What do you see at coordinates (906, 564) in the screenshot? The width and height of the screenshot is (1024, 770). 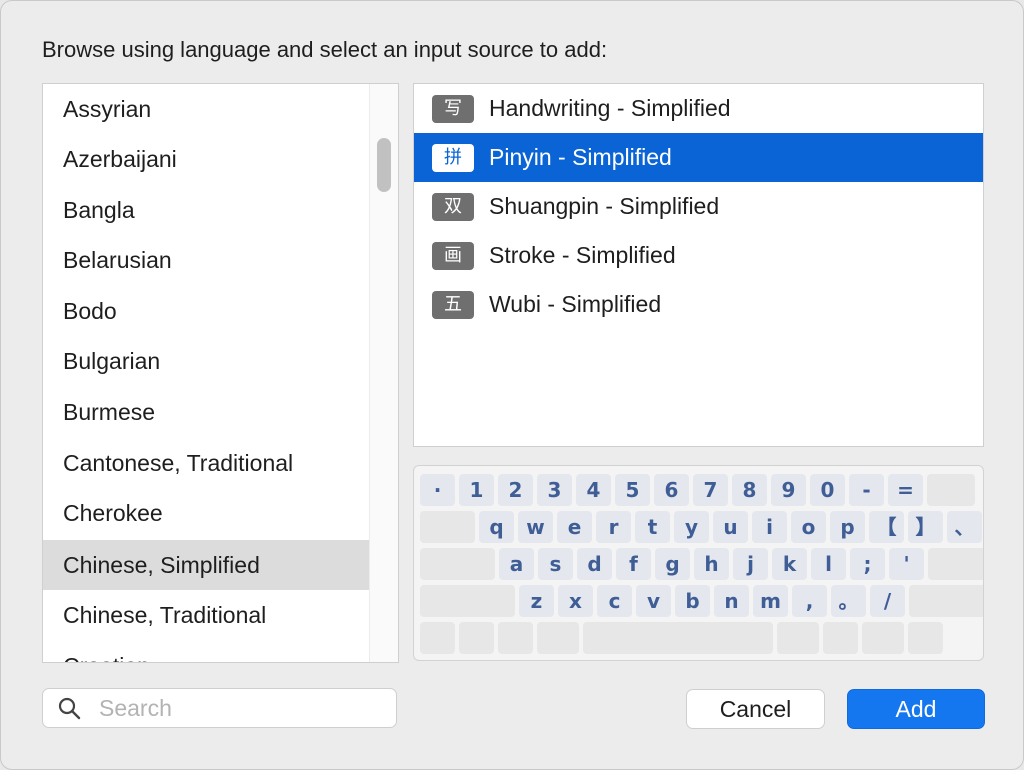 I see `keyboard-key: '` at bounding box center [906, 564].